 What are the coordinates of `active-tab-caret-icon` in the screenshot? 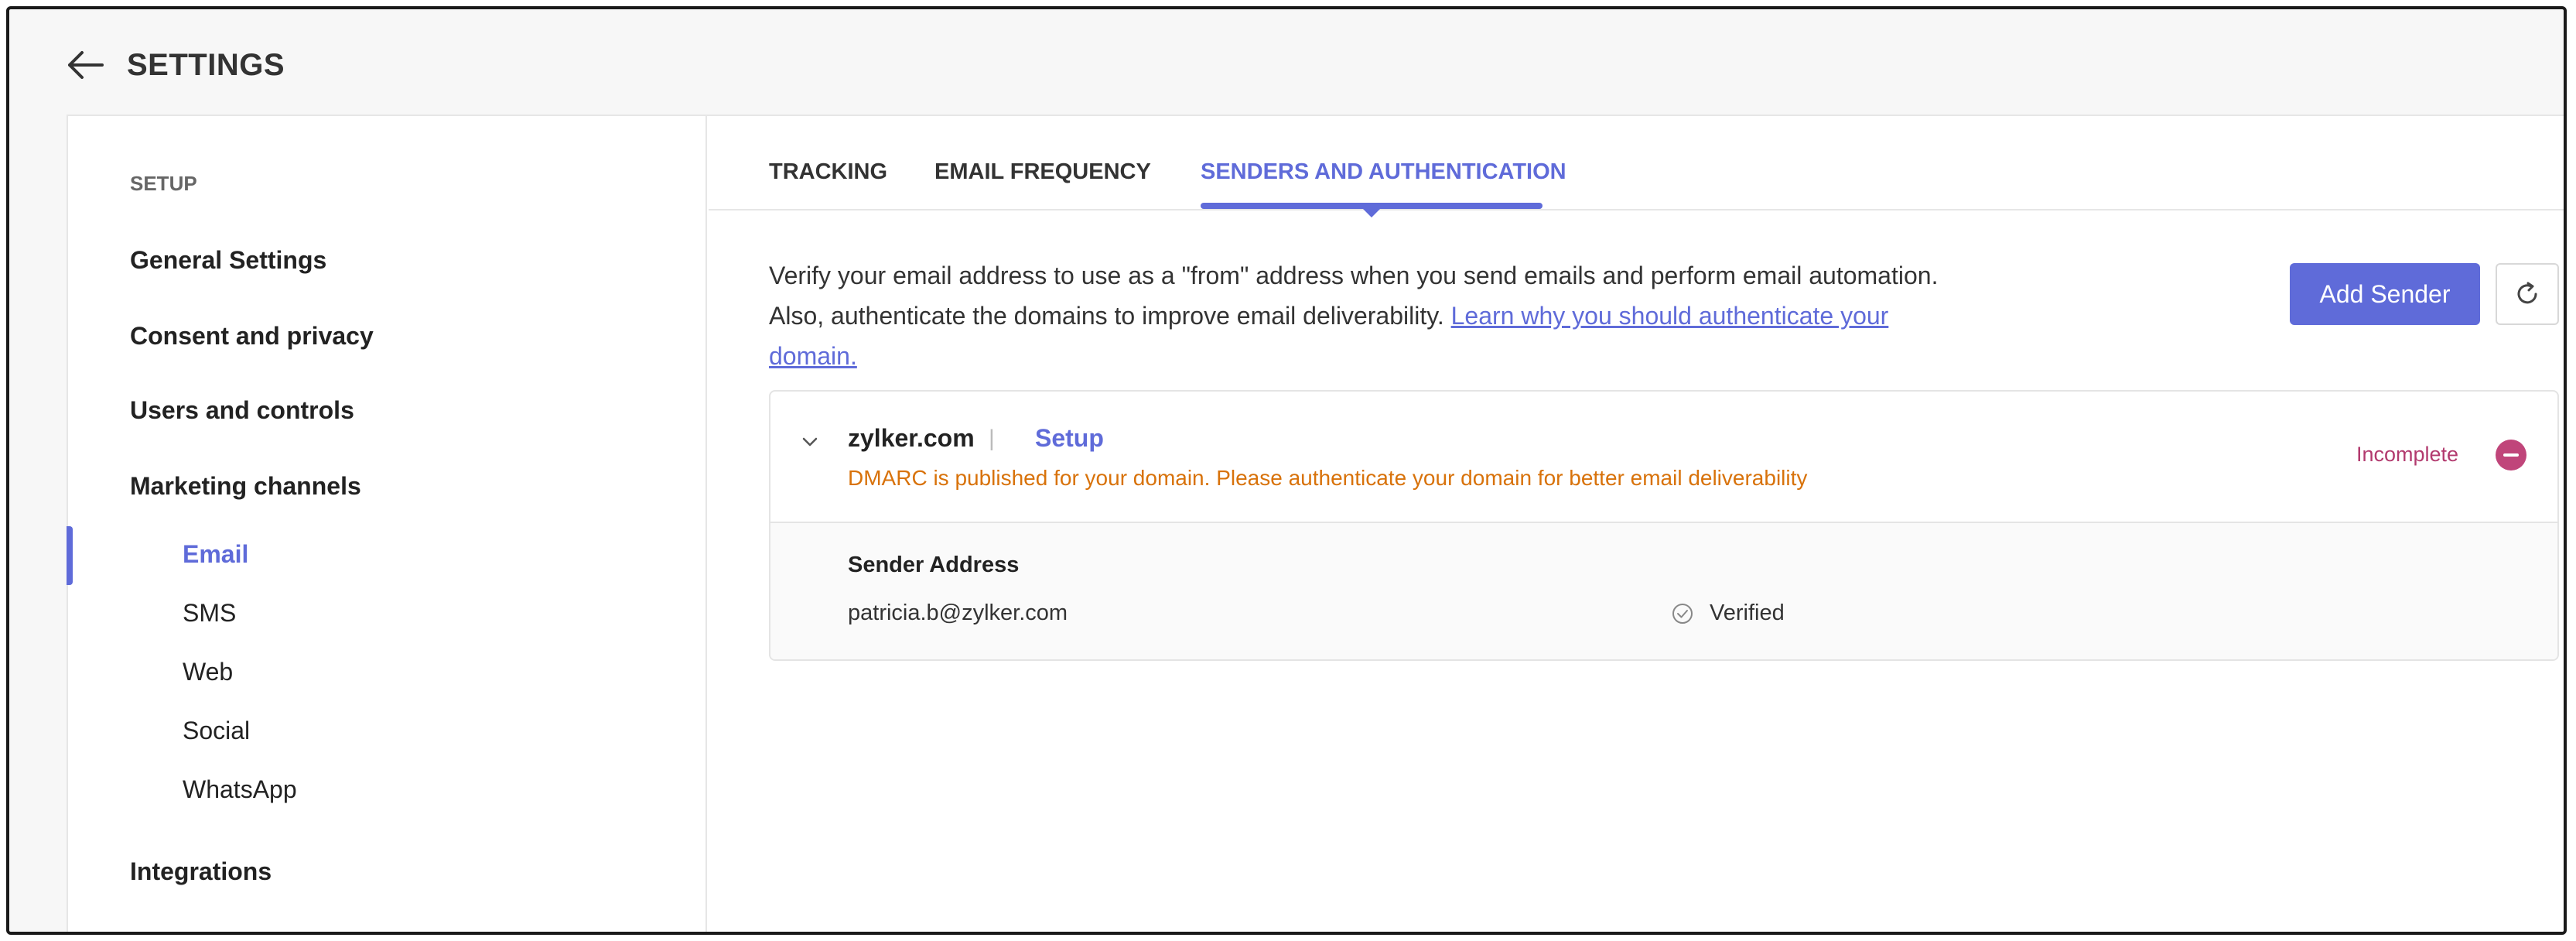 It's located at (1371, 213).